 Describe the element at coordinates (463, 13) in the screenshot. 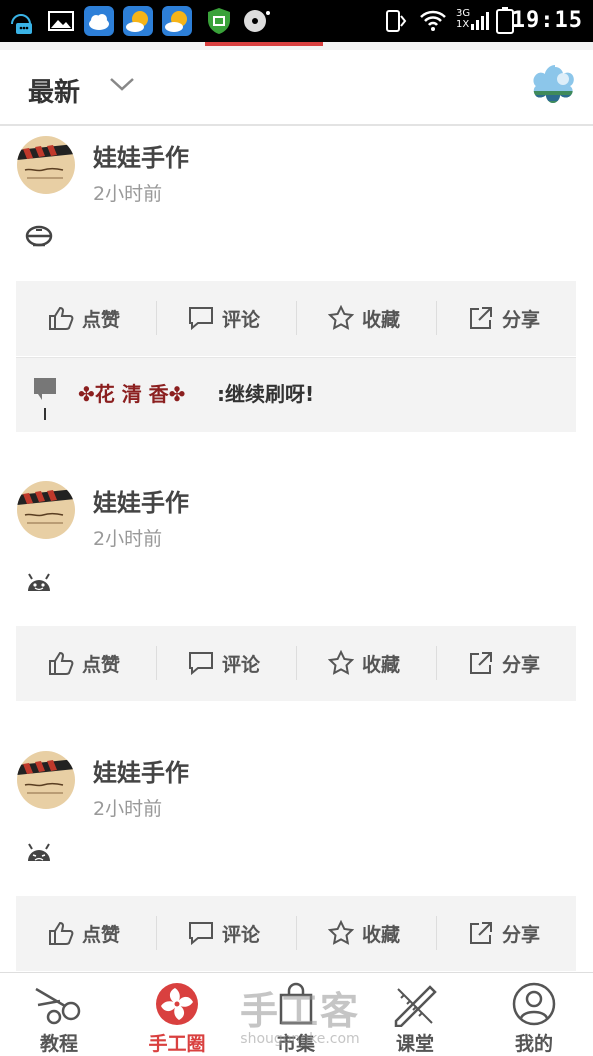

I see `network-3g-label: 3G` at that location.